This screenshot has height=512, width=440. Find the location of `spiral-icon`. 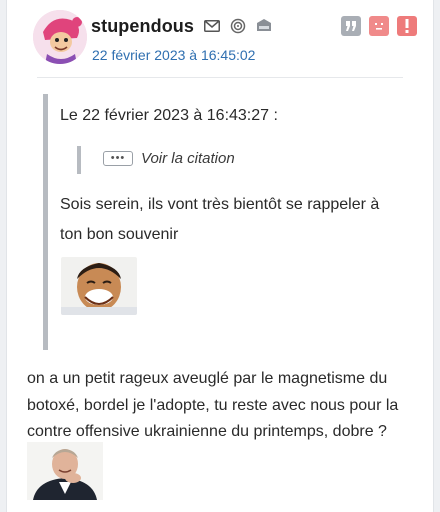

spiral-icon is located at coordinates (238, 26).